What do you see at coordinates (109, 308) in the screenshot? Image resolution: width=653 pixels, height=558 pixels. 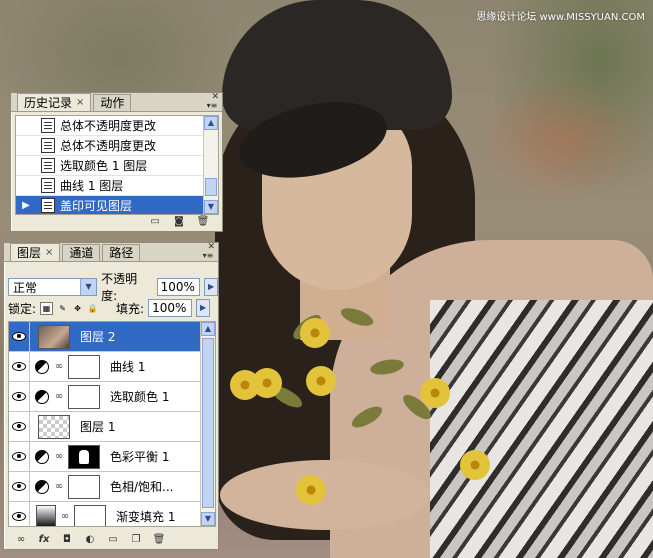 I see `lock-fill-row: 锁定: ▦ ✎ ✥ 🔒 填充: 100% ▶` at bounding box center [109, 308].